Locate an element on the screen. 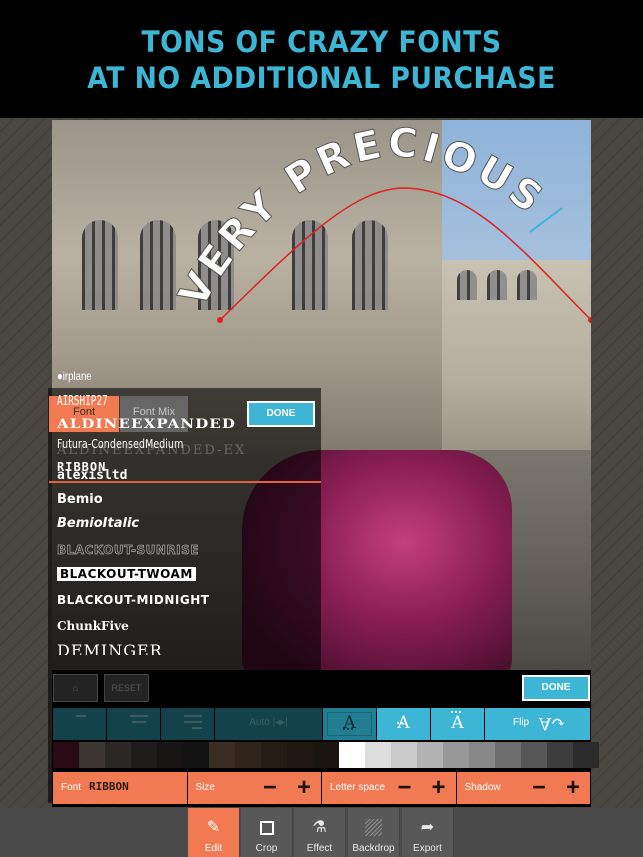 The image size is (643, 857). font-item-bemioitalic: BemioItalic is located at coordinates (98, 523).